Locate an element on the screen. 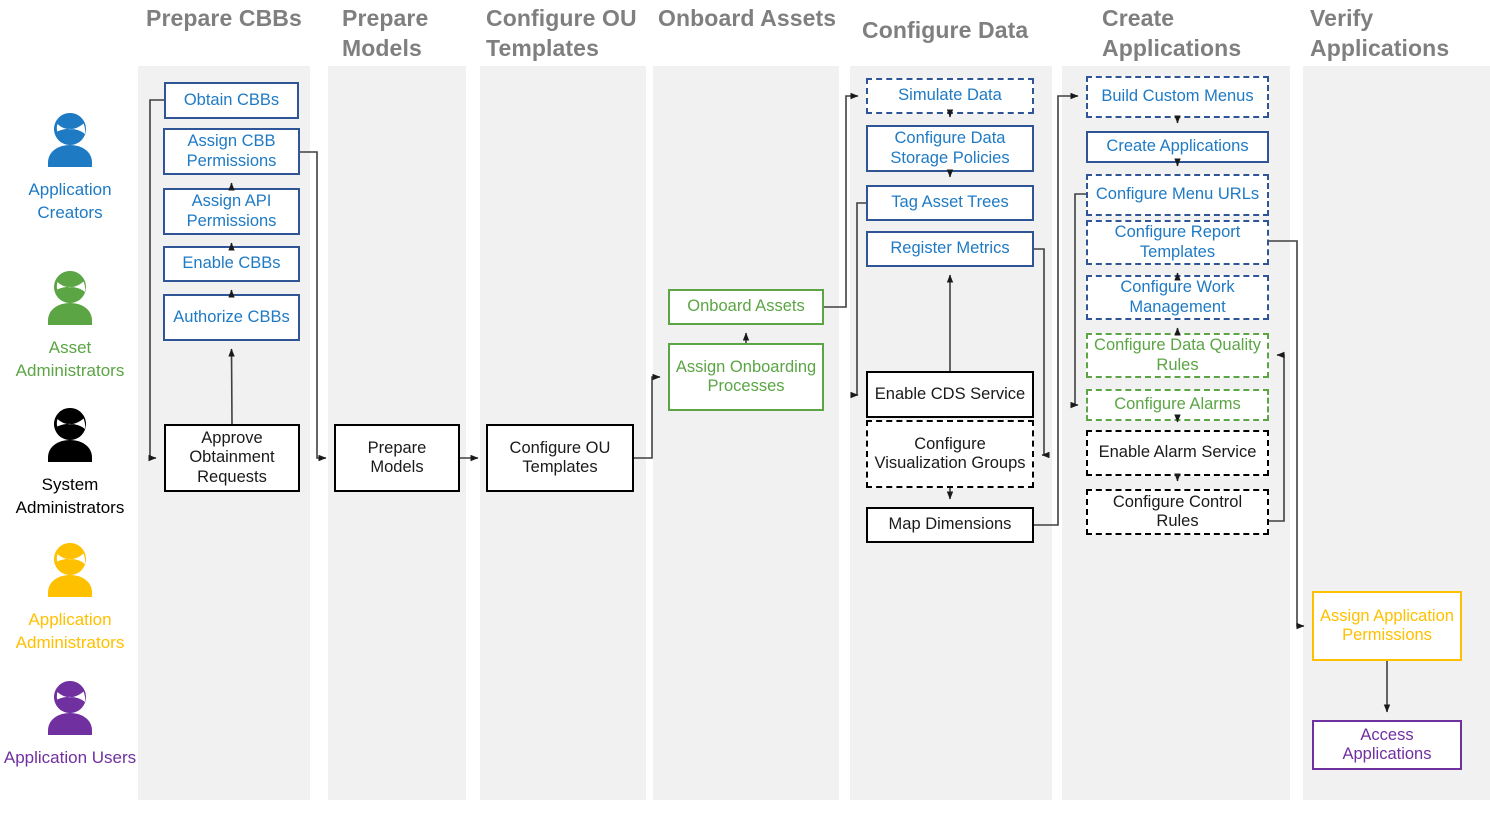 This screenshot has width=1490, height=837. process-box-config-report-tmpl: Configure Report Templates is located at coordinates (1177, 242).